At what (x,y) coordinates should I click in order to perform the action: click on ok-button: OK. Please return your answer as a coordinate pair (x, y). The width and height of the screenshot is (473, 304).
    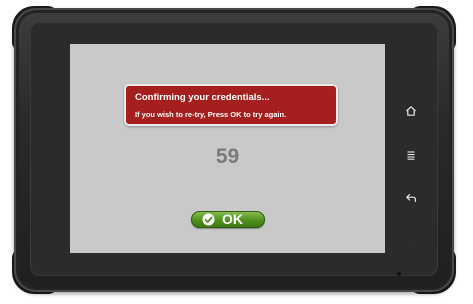
    Looking at the image, I should click on (228, 219).